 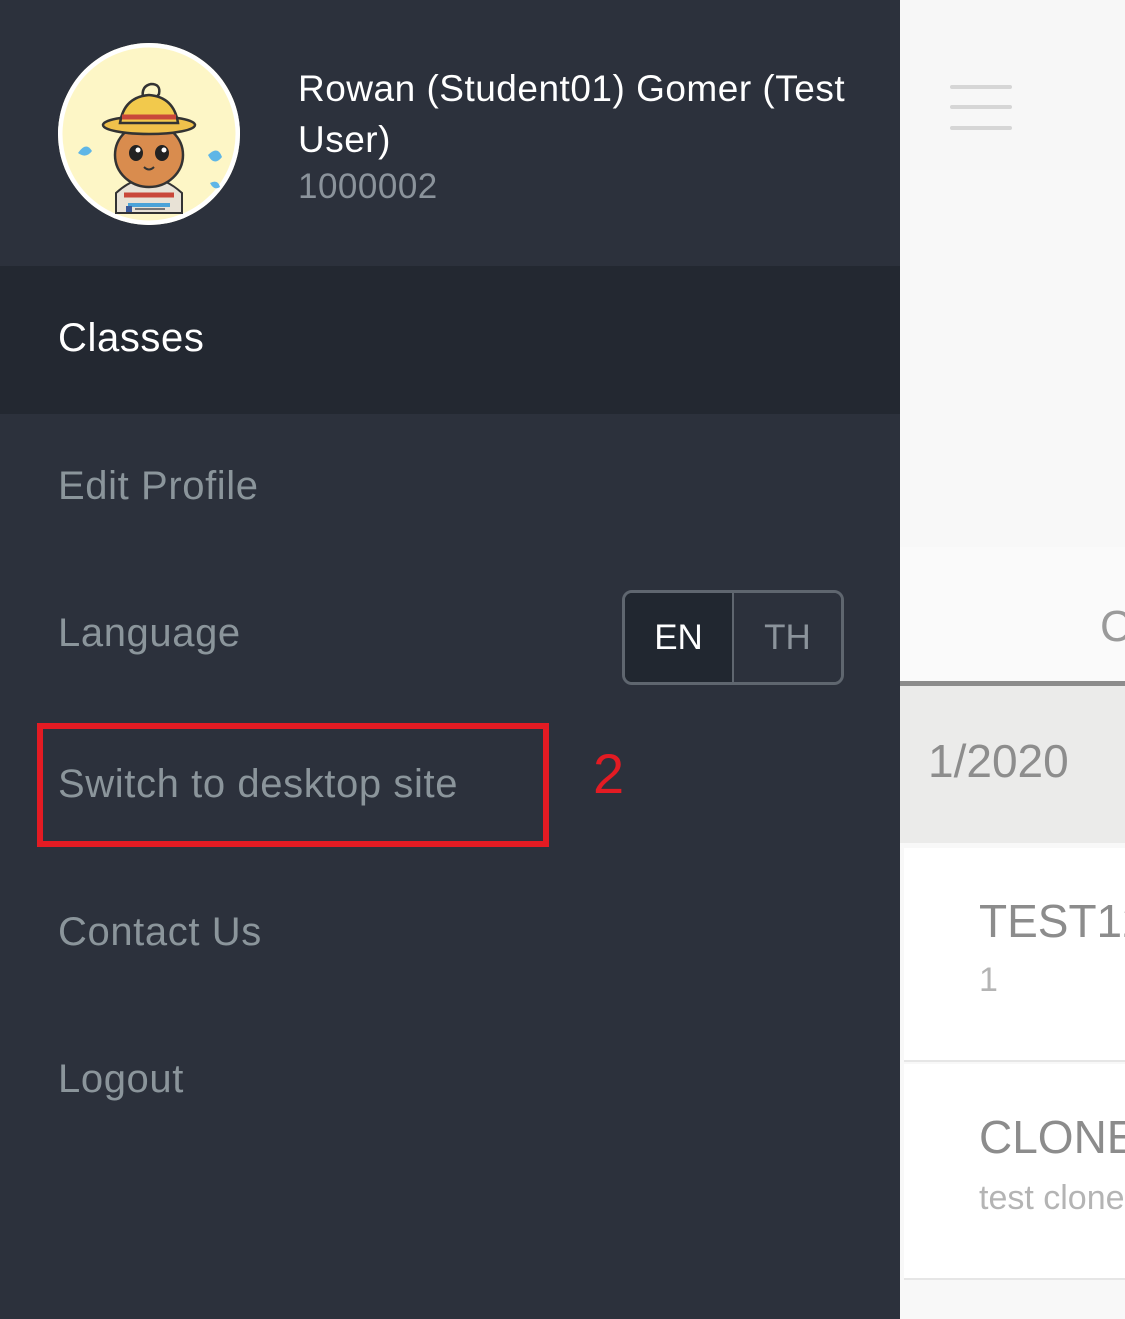 I want to click on sidebar-item-logout: Logout, so click(x=450, y=1077).